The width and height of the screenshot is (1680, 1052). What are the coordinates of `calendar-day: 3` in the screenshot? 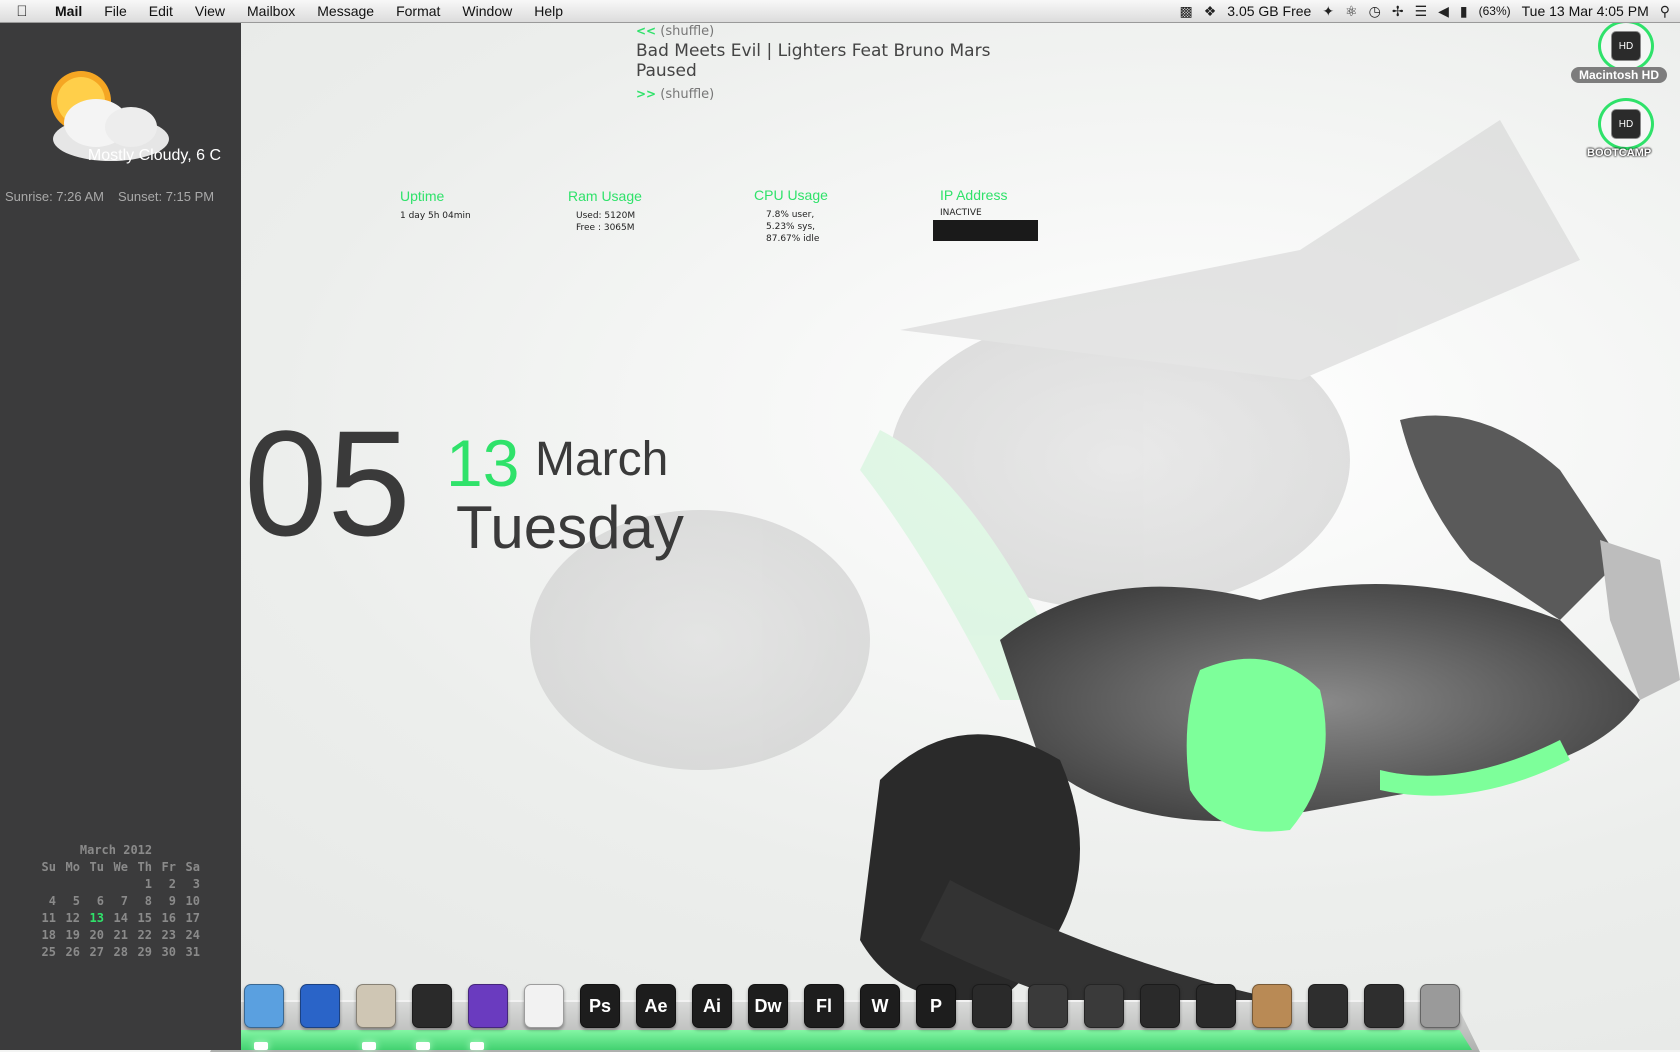 It's located at (196, 884).